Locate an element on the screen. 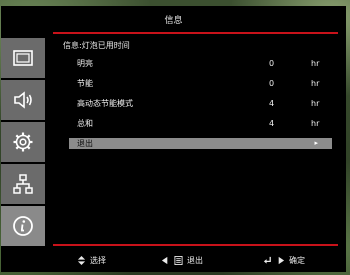 The image size is (350, 275). screen-icon is located at coordinates (23, 58).